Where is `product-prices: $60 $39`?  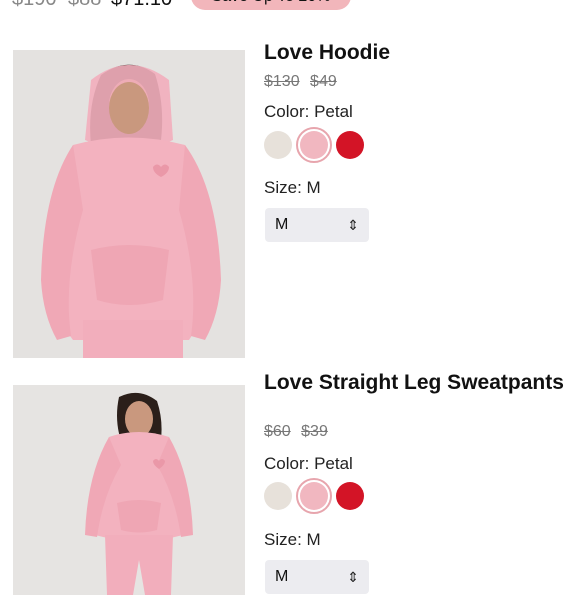
product-prices: $60 $39 is located at coordinates (299, 432).